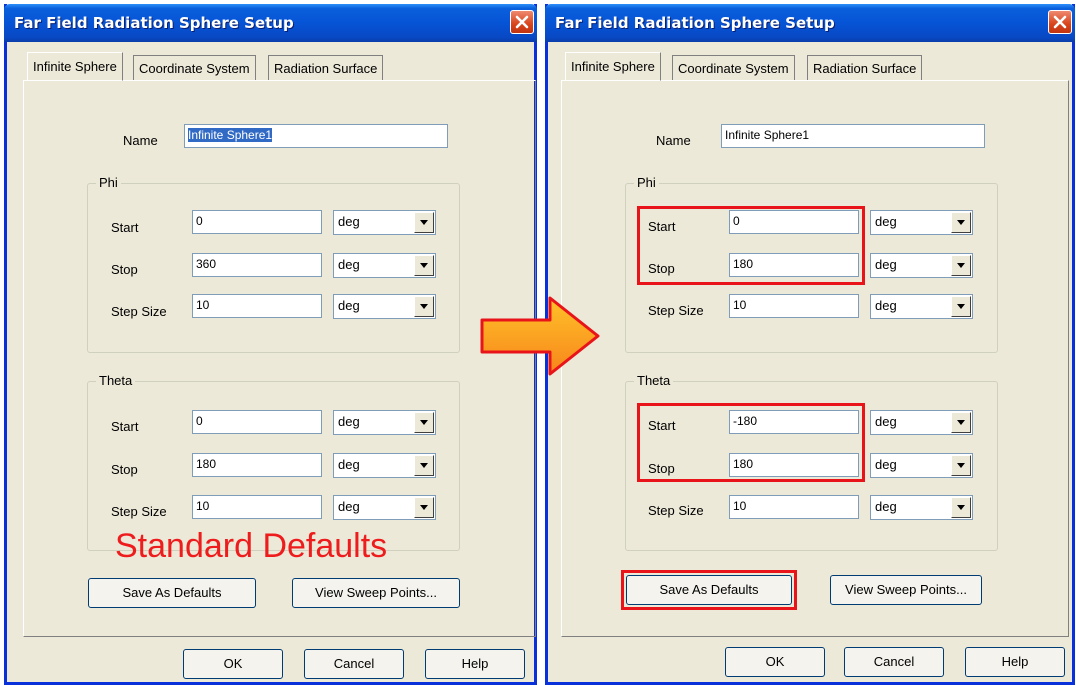 This screenshot has height=685, width=1076. Describe the element at coordinates (794, 422) in the screenshot. I see `theta-start-field: -180` at that location.